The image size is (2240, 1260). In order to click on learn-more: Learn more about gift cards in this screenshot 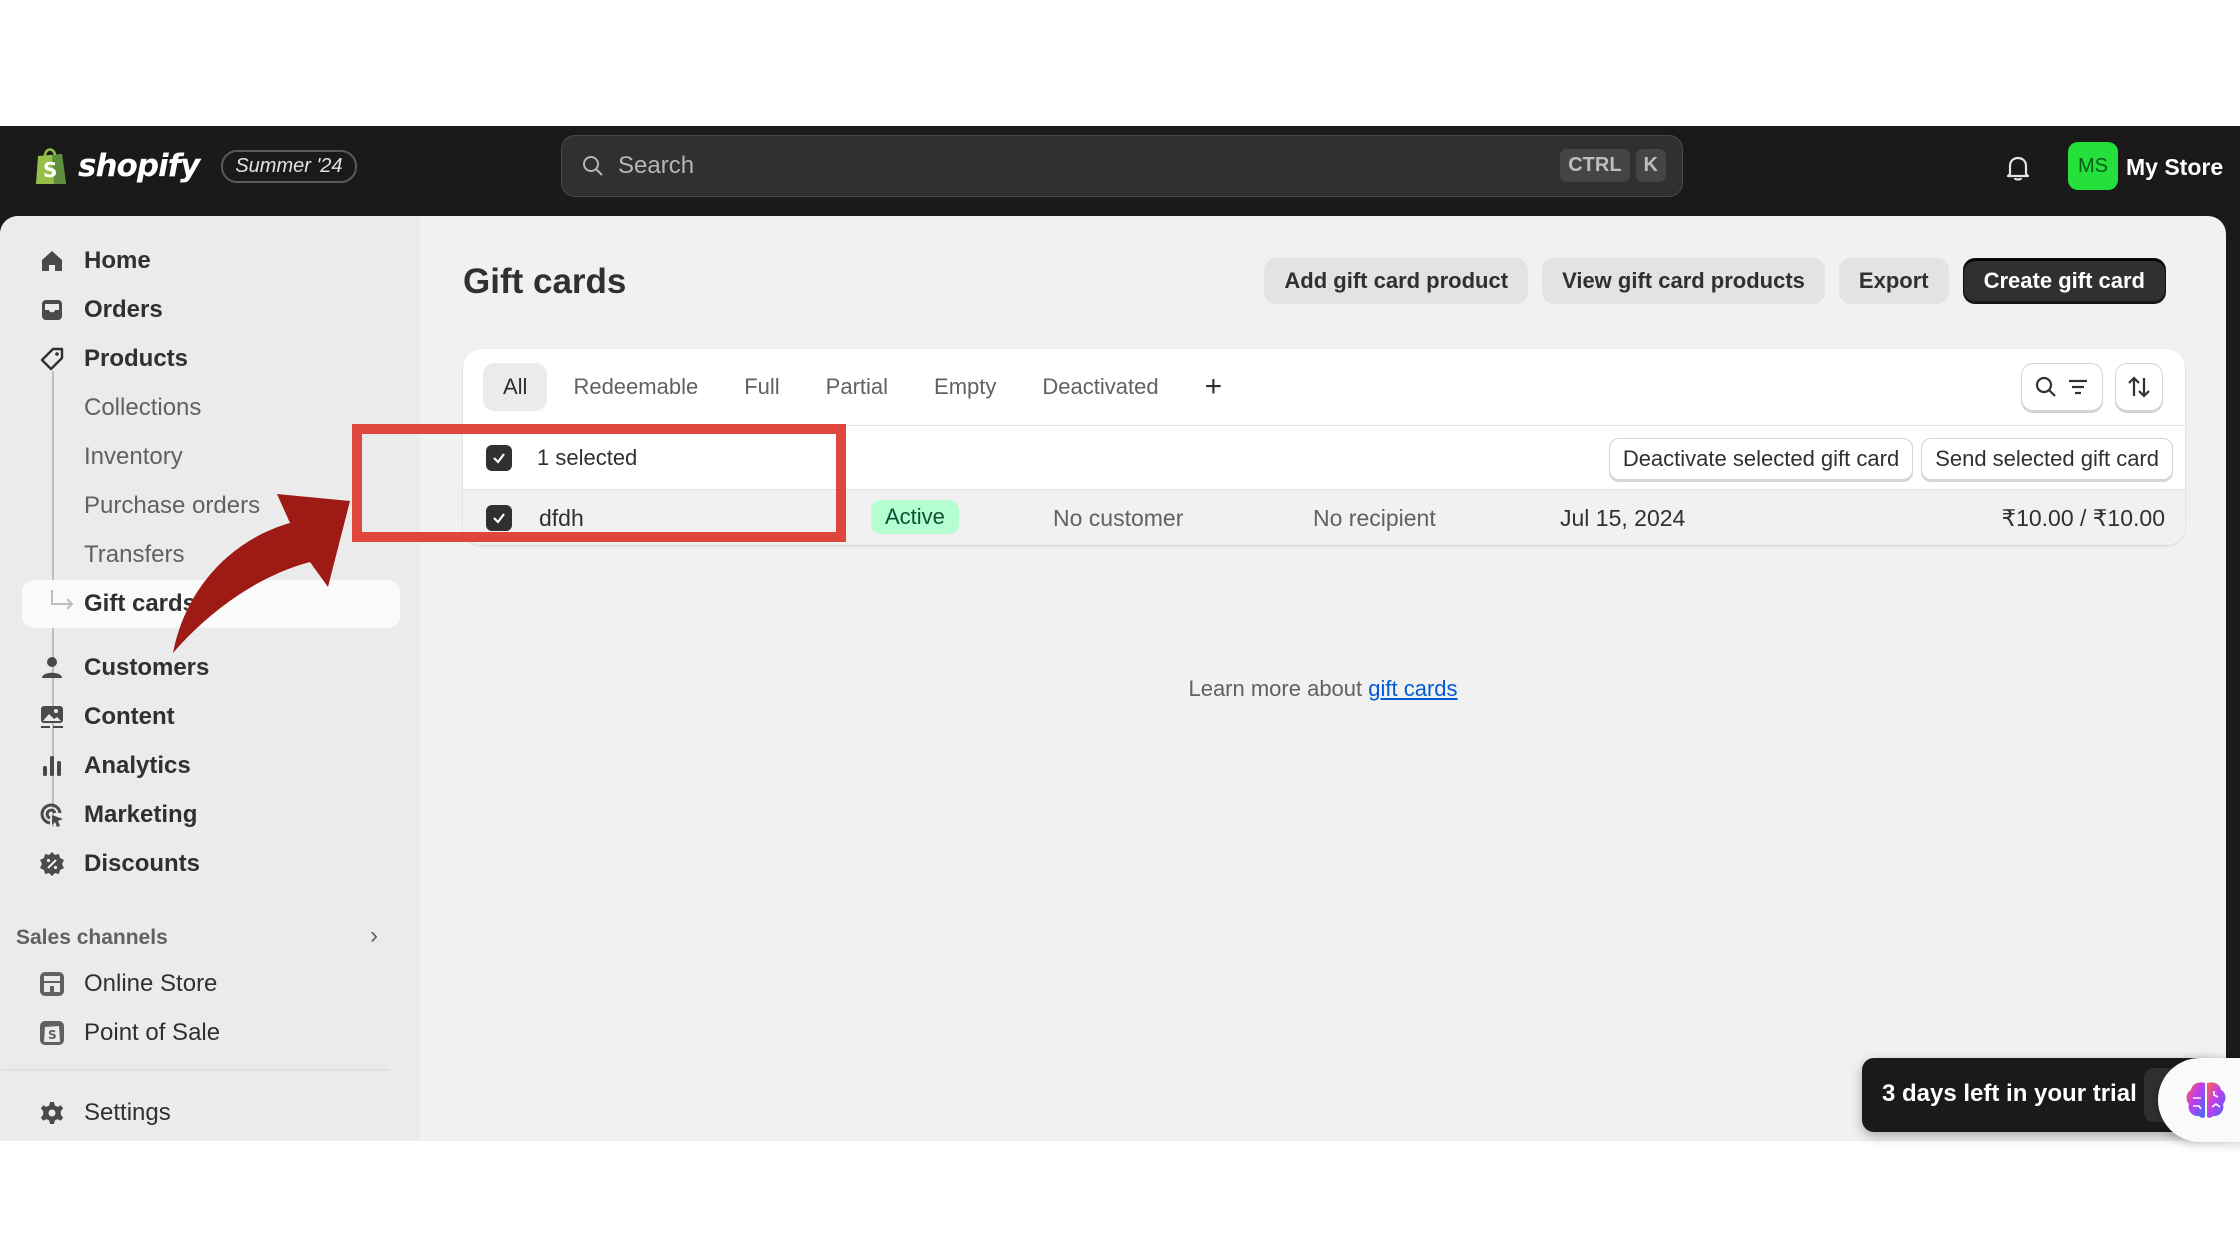, I will do `click(1323, 689)`.